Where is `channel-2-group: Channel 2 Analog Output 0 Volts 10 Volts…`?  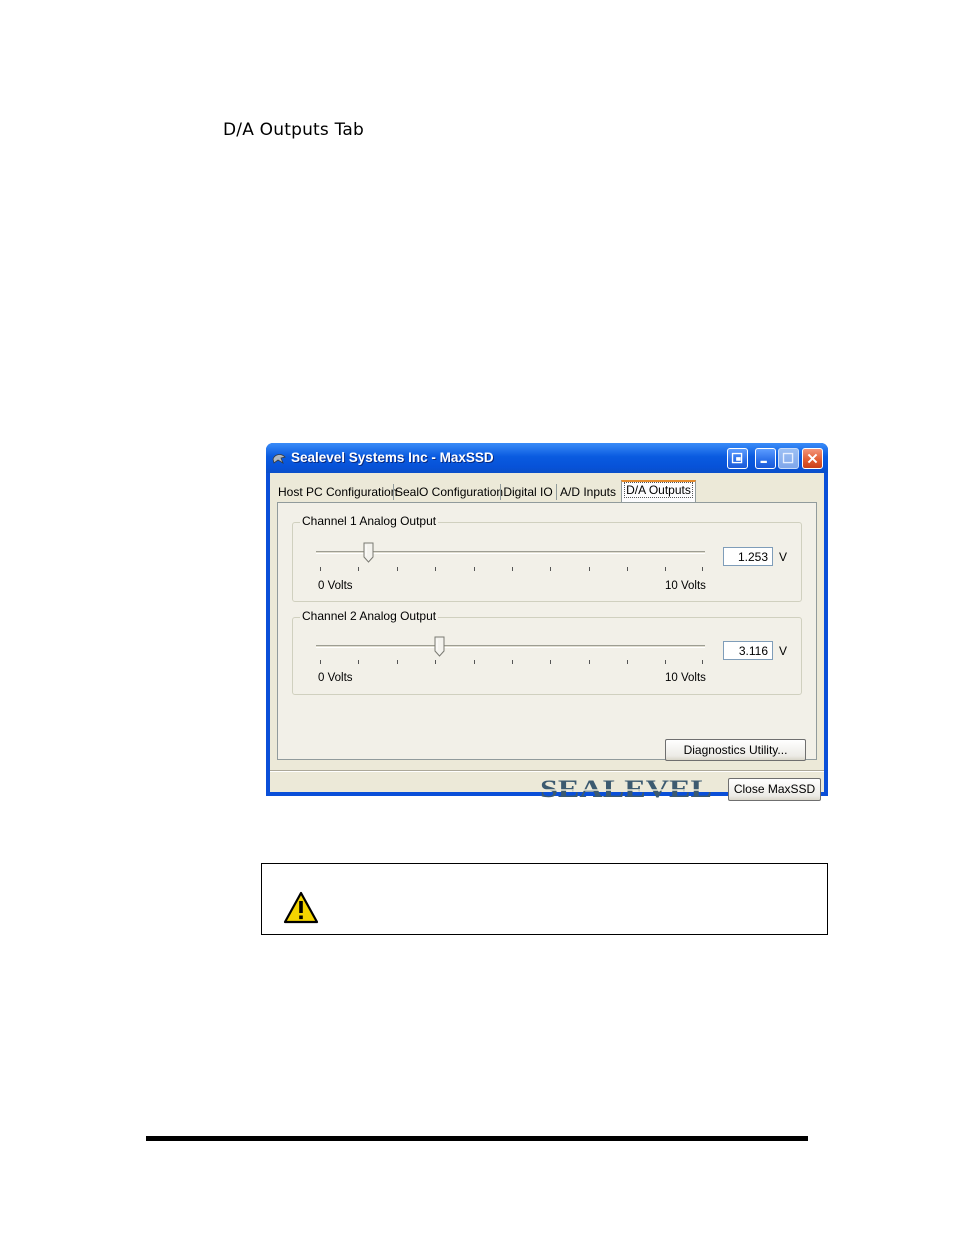 channel-2-group: Channel 2 Analog Output 0 Volts 10 Volts… is located at coordinates (547, 652).